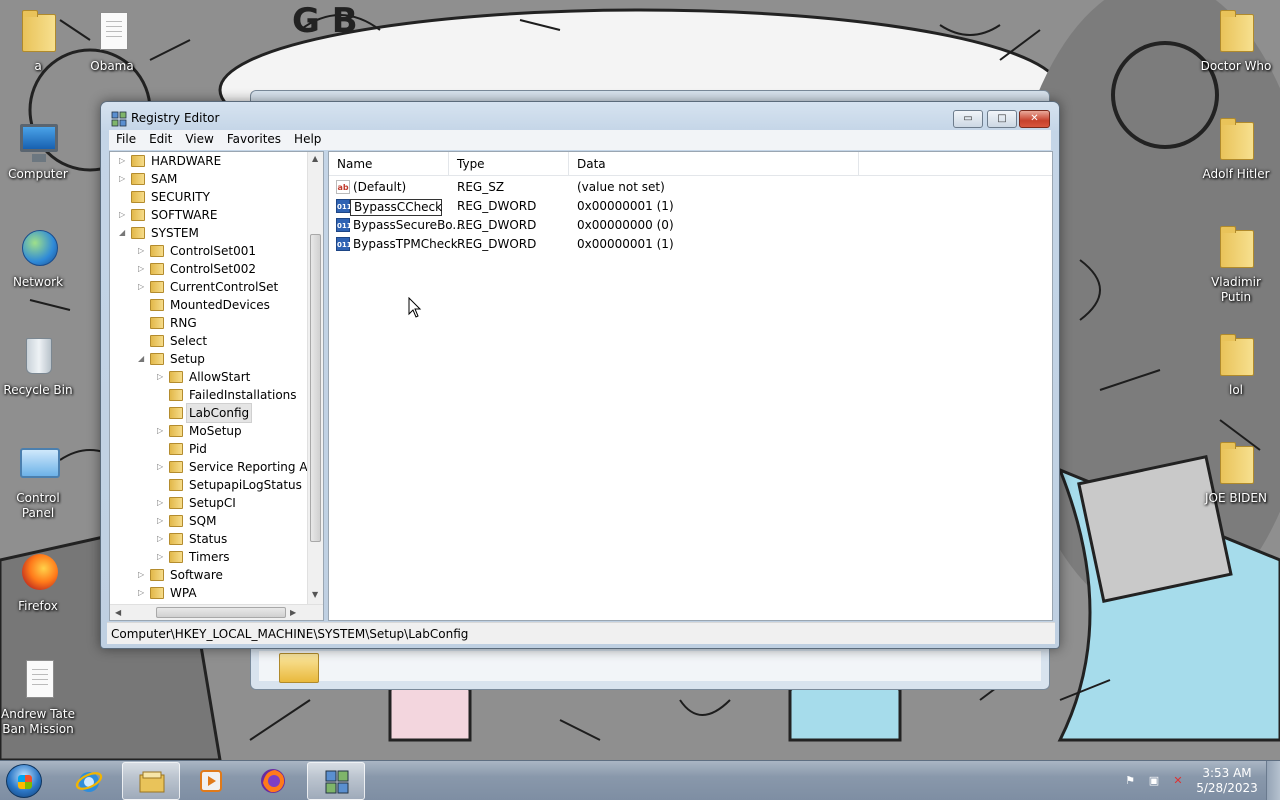 This screenshot has height=800, width=1280. Describe the element at coordinates (38, 149) in the screenshot. I see `desktop-icon-computer: Computer` at that location.